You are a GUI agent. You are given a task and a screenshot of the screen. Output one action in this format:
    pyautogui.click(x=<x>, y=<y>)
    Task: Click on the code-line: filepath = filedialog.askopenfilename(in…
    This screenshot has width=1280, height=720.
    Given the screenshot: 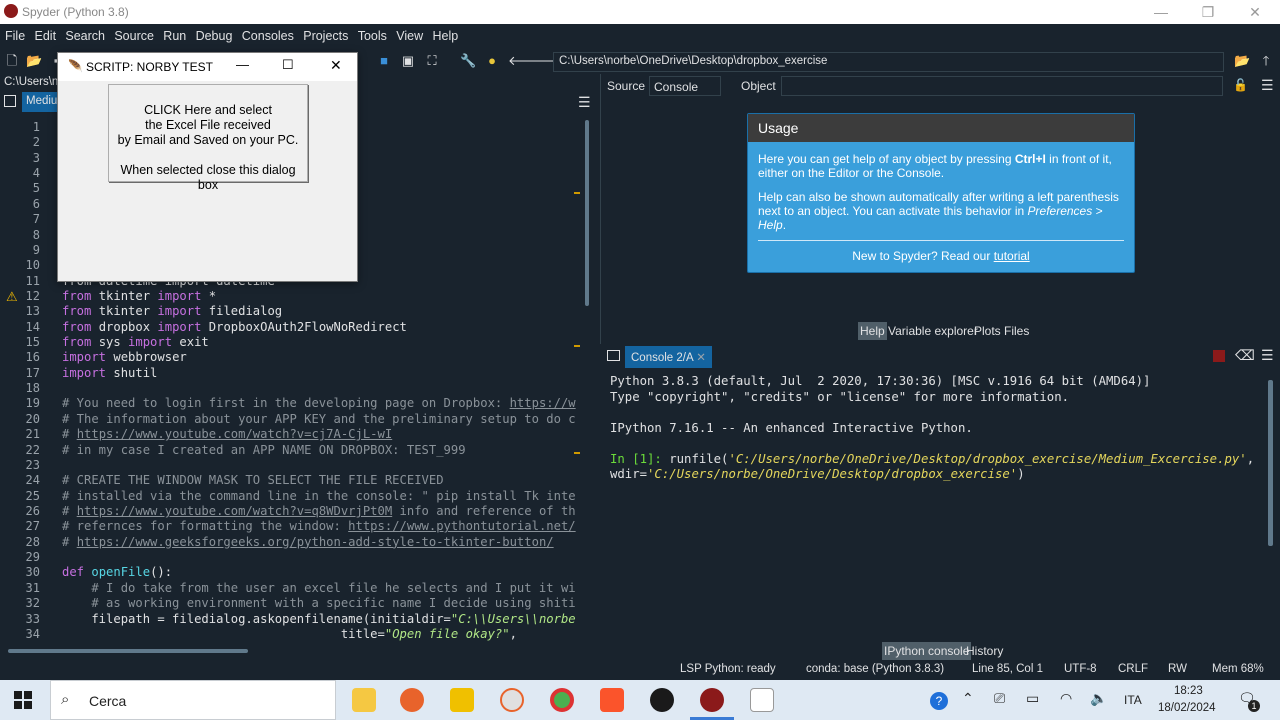 What is the action you would take?
    pyautogui.click(x=319, y=618)
    